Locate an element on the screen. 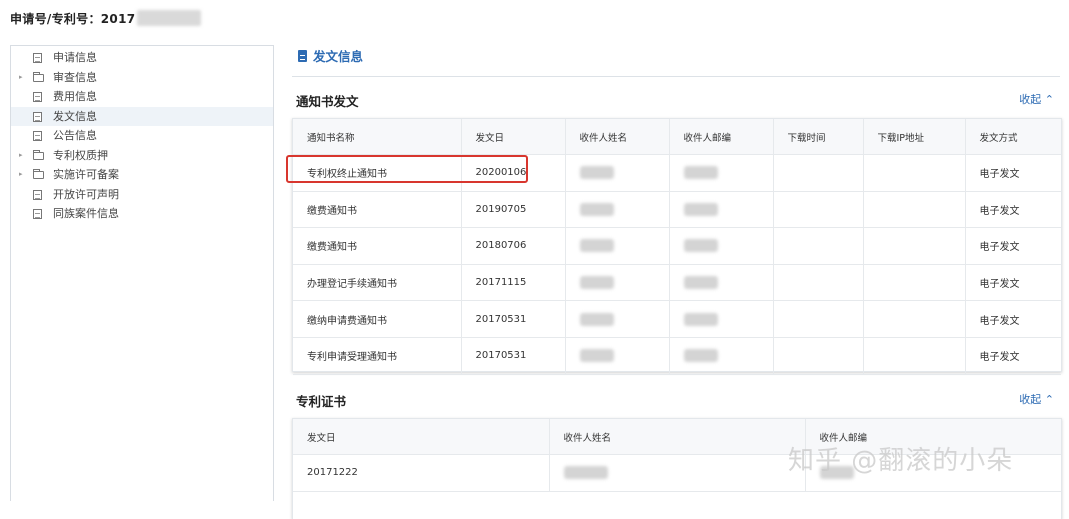  notices-section-title: 通知书发文 is located at coordinates (327, 101).